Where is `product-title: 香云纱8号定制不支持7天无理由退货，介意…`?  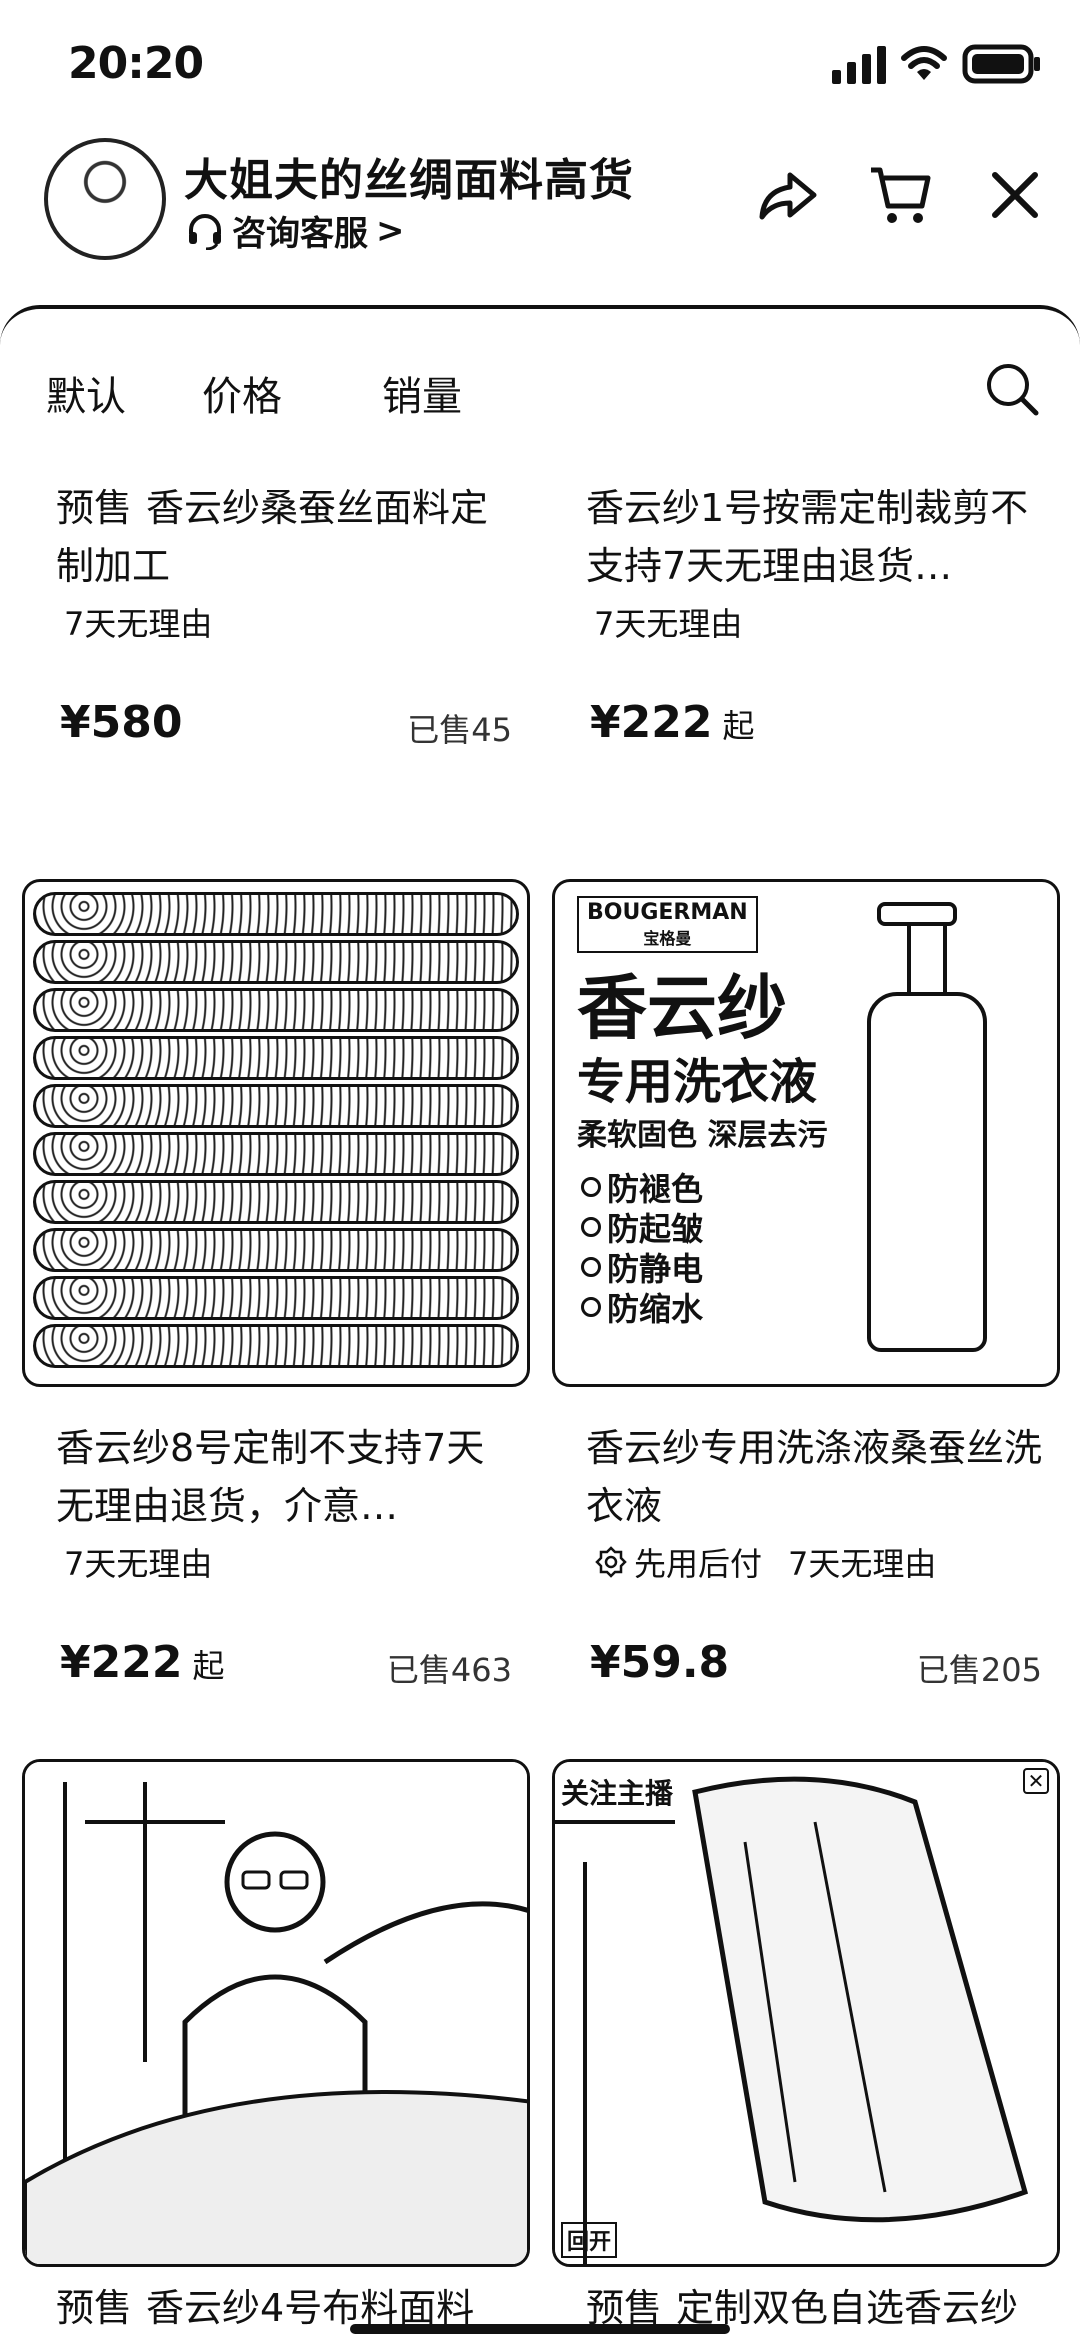
product-title: 香云纱8号定制不支持7天无理由退货，介意… is located at coordinates (270, 1477).